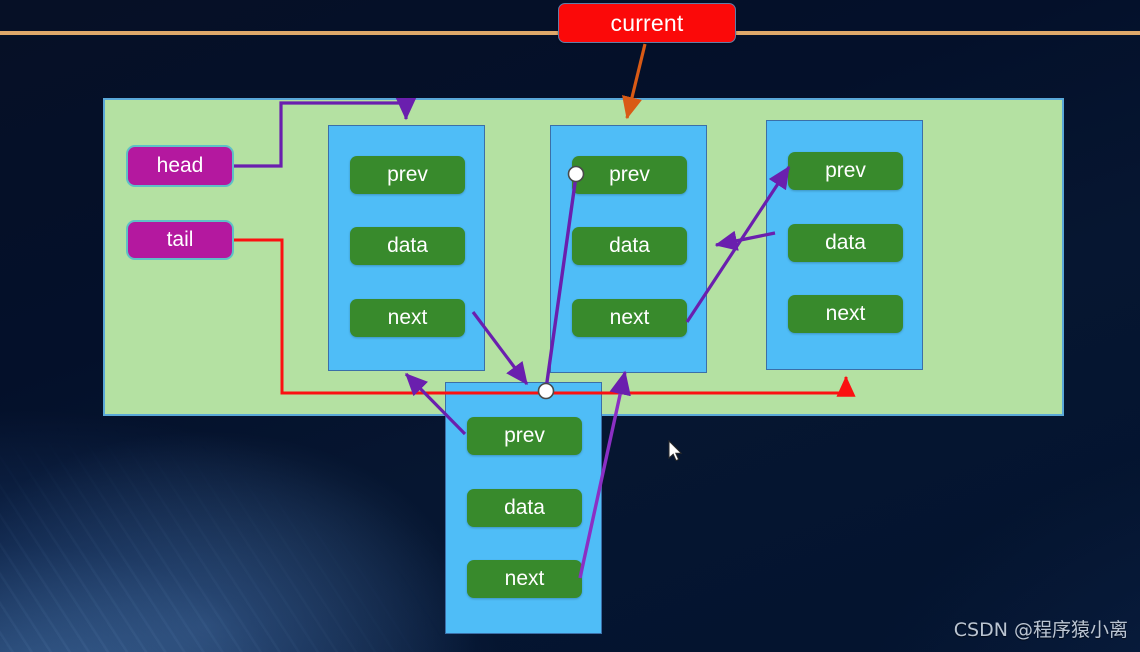 This screenshot has width=1140, height=652. I want to click on node-4-prev-label: prev, so click(524, 435).